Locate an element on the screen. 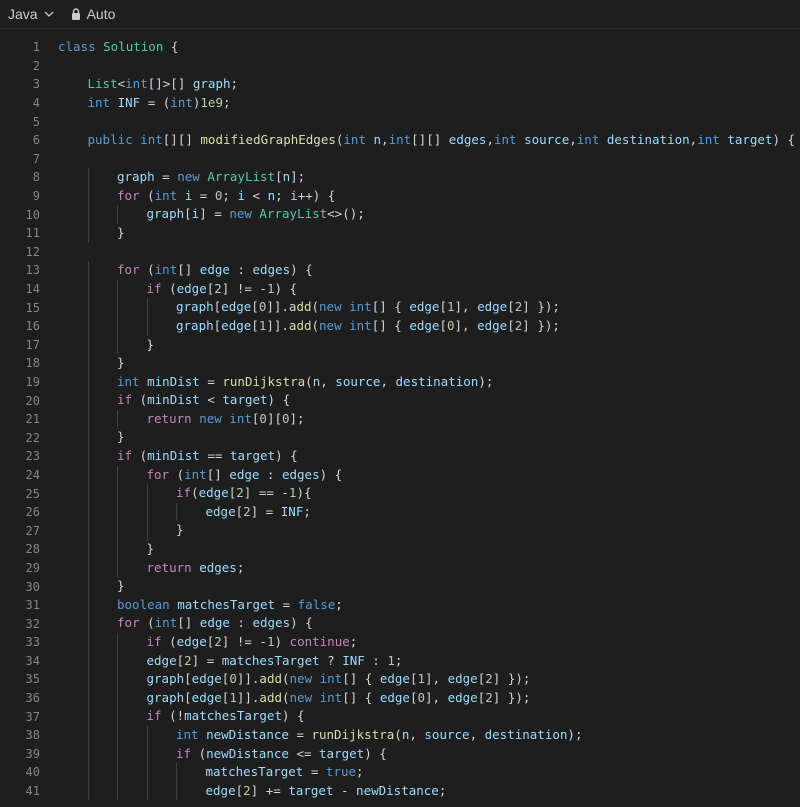 Image resolution: width=800 pixels, height=807 pixels. editor-toolbar: Java Auto is located at coordinates (400, 14).